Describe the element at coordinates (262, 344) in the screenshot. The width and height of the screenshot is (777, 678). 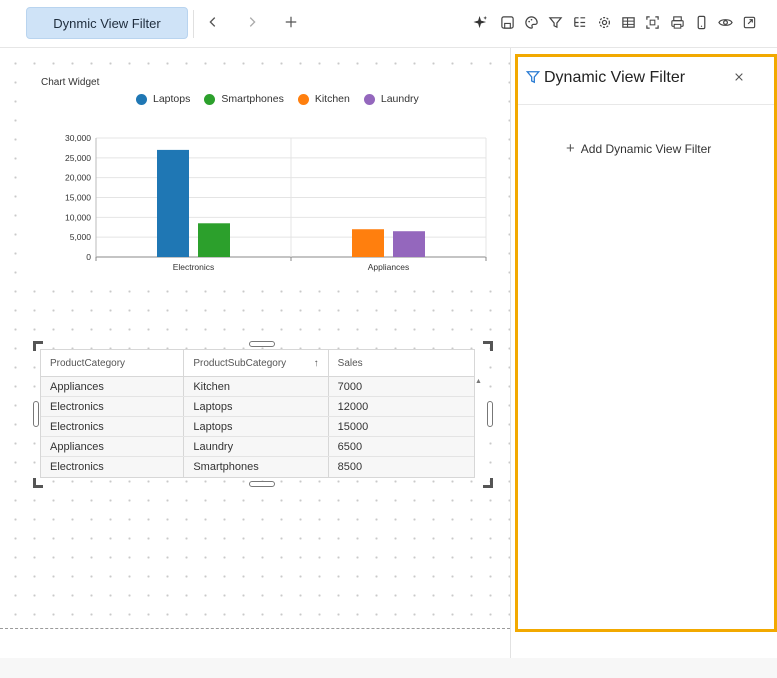
I see `resize-handle-top` at that location.